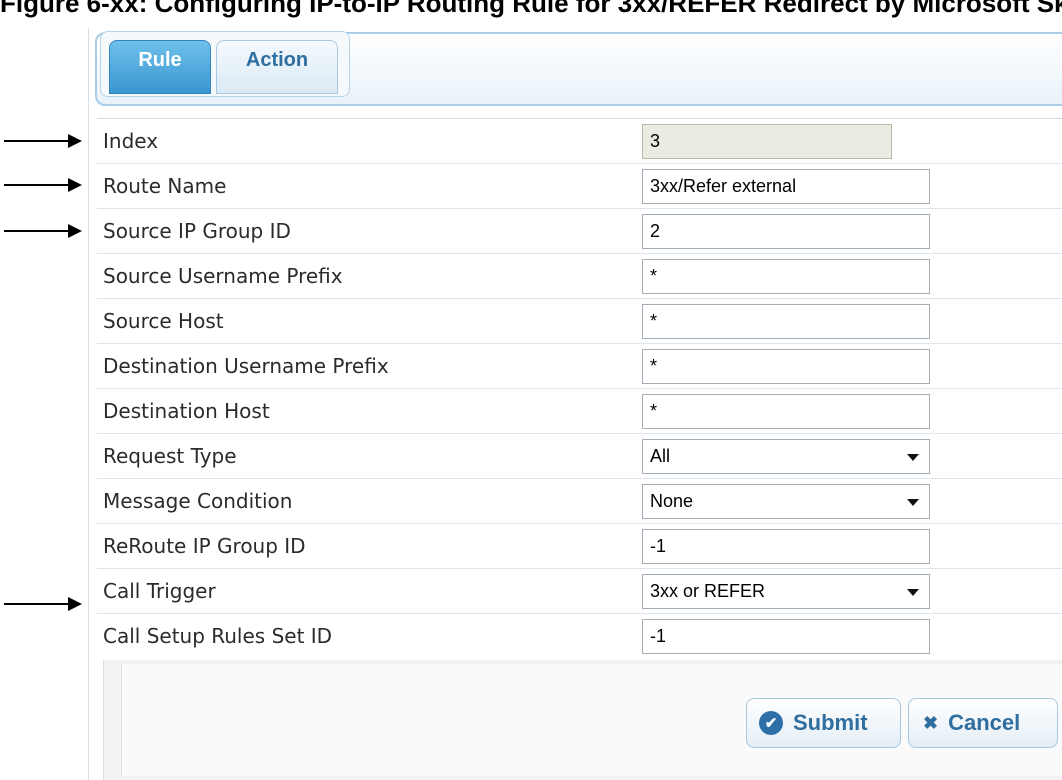 This screenshot has width=1062, height=780. I want to click on request-type-select: All, so click(786, 456).